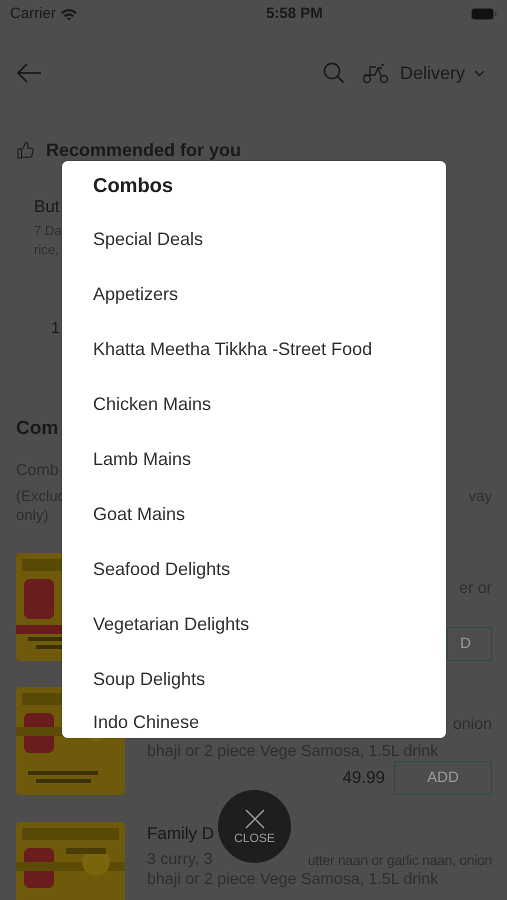 This screenshot has height=900, width=507. Describe the element at coordinates (149, 679) in the screenshot. I see `menu-item: Soup Delights` at that location.